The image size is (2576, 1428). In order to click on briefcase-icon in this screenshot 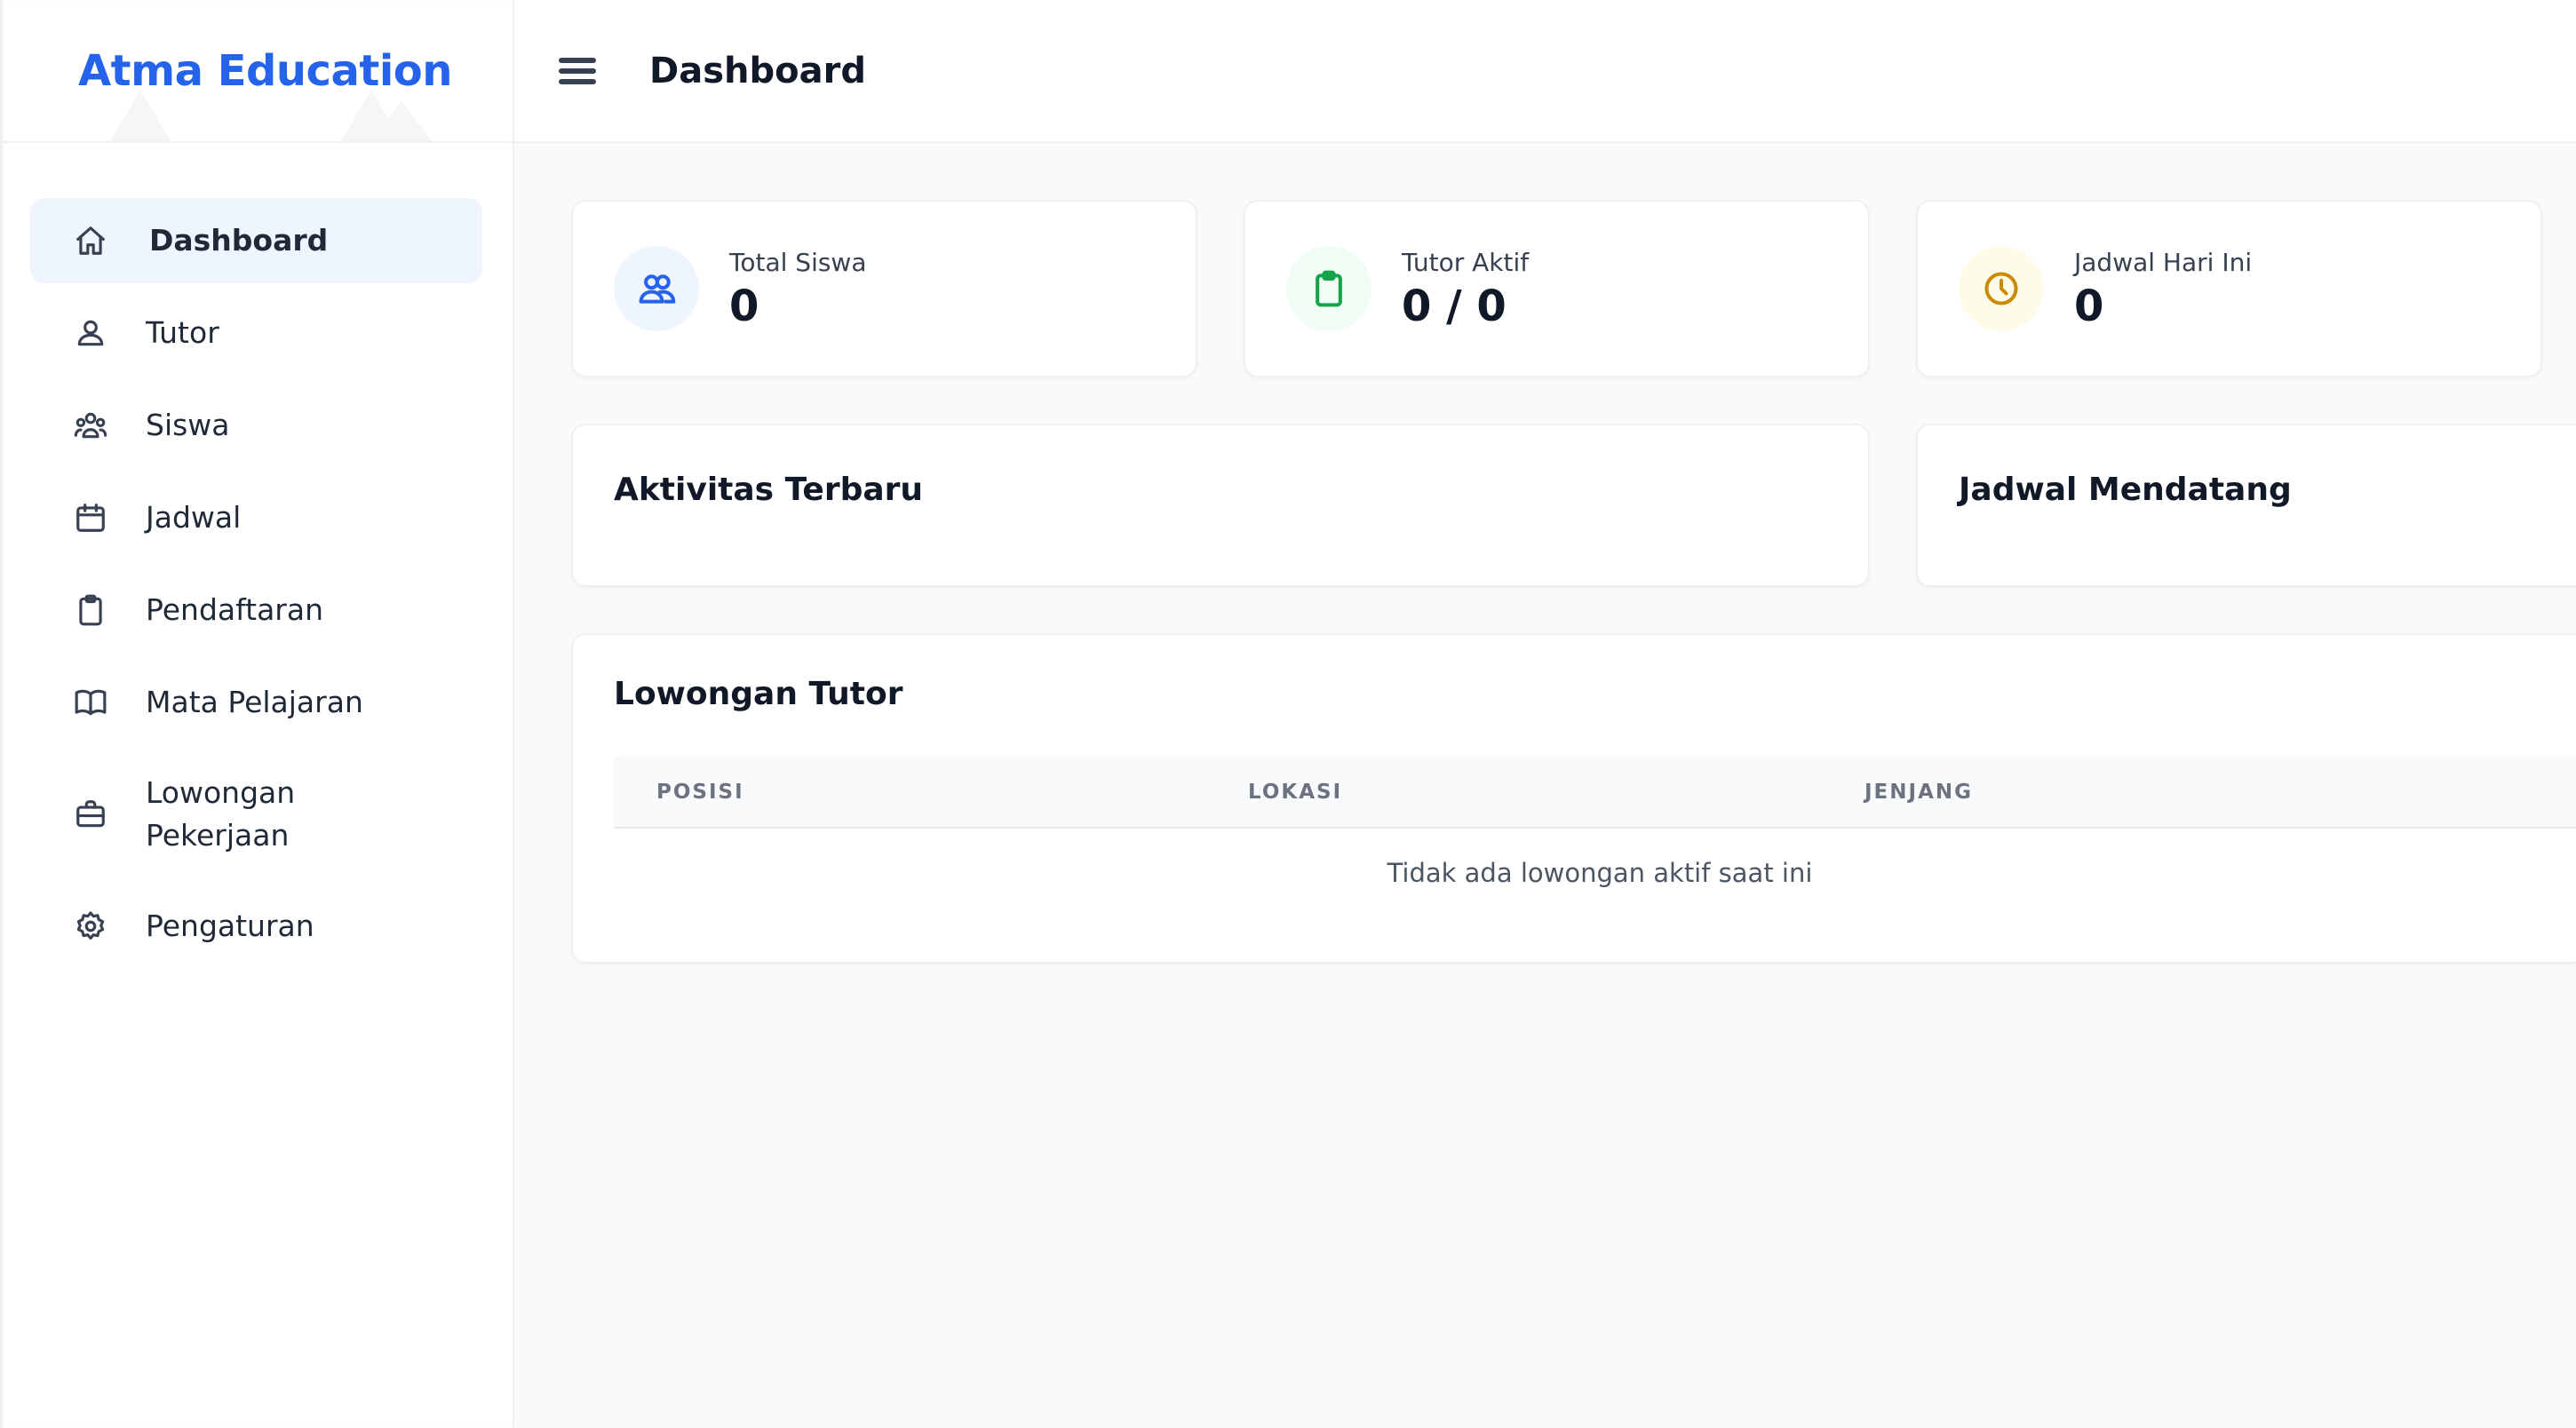, I will do `click(90, 814)`.